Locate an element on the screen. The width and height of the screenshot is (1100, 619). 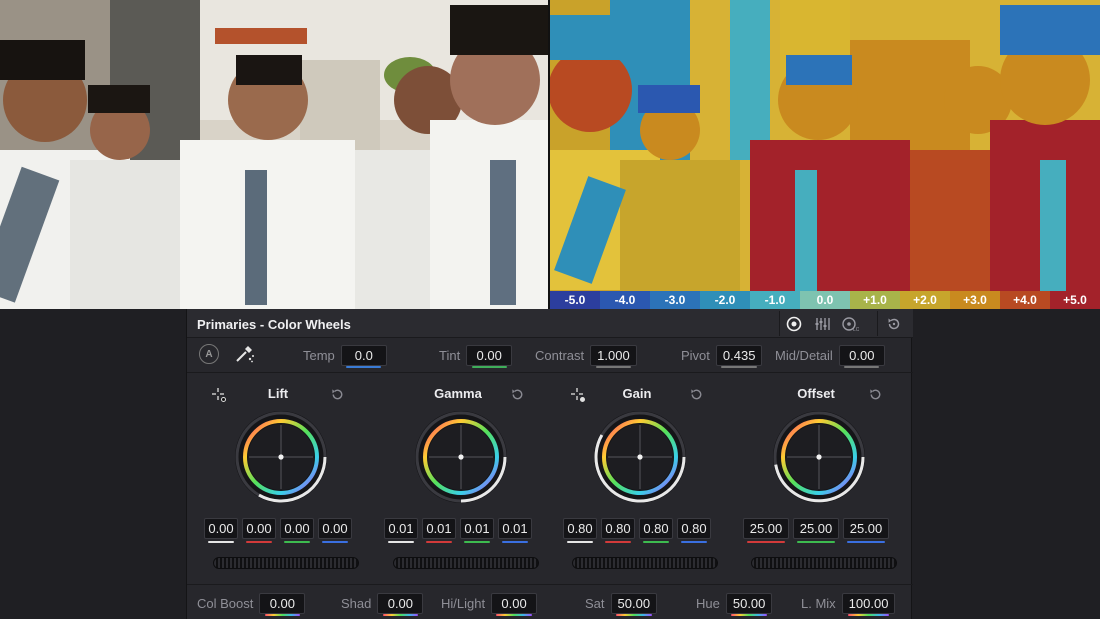
pivot-indicator is located at coordinates (739, 366).